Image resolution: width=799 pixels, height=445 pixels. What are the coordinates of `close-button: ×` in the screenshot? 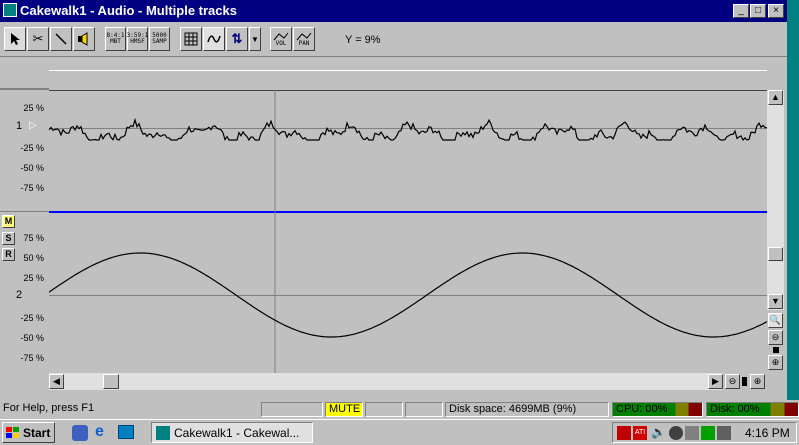 It's located at (776, 11).